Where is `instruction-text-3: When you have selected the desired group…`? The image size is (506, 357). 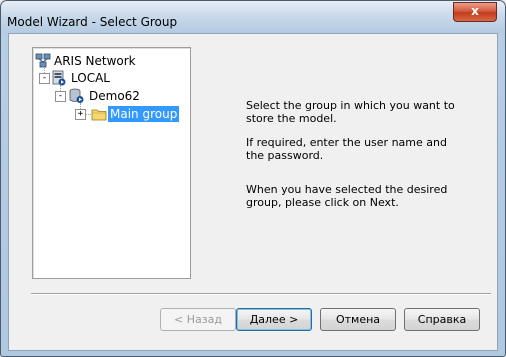 instruction-text-3: When you have selected the desired group… is located at coordinates (347, 196).